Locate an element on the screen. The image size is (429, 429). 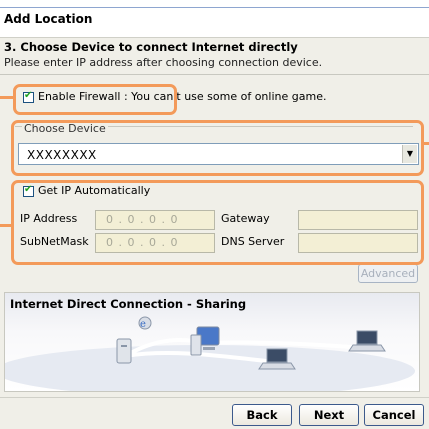
cancel-button: Cancel is located at coordinates (394, 415).